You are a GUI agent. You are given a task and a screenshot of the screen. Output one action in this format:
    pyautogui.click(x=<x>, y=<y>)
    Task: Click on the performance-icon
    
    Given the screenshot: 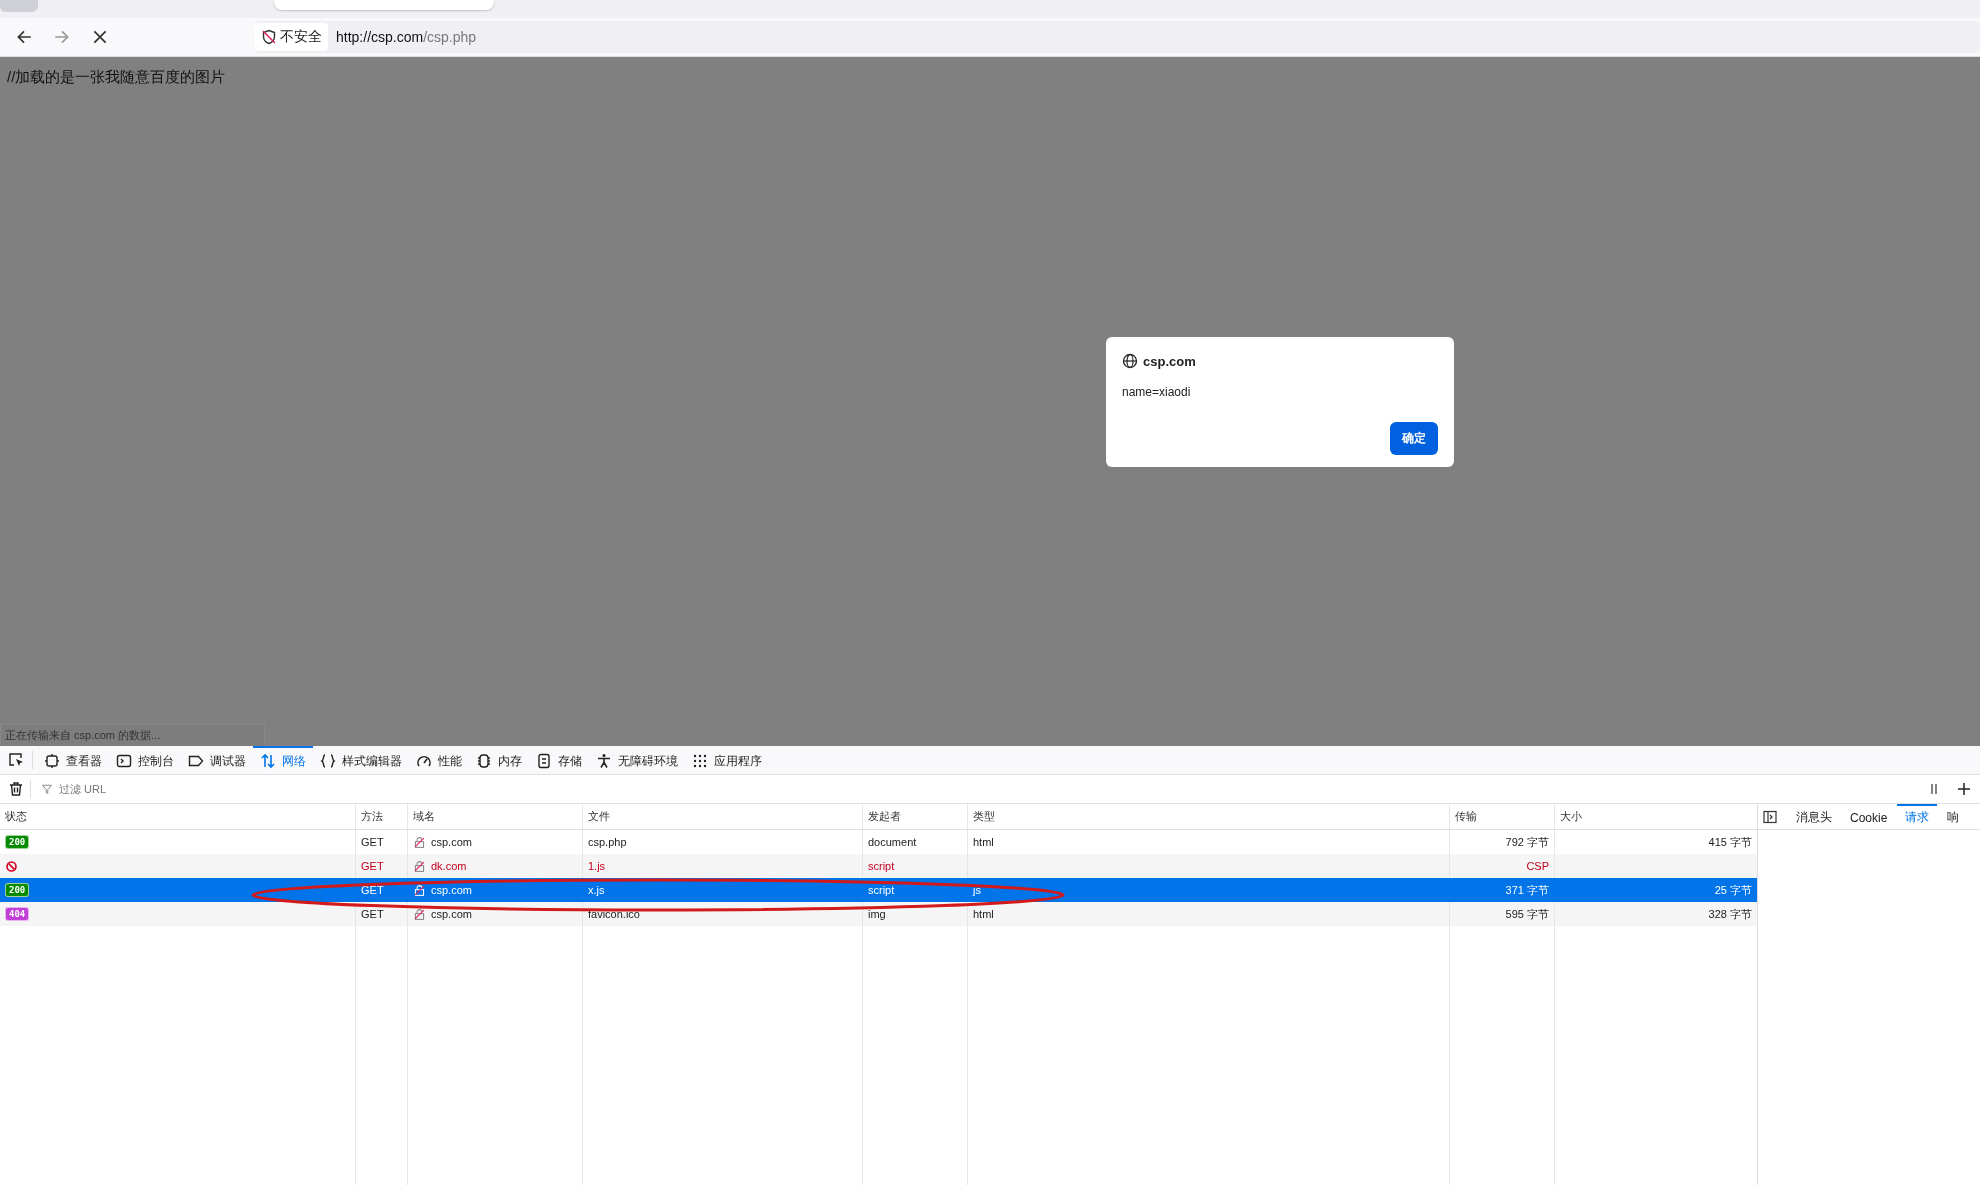 What is the action you would take?
    pyautogui.click(x=424, y=761)
    